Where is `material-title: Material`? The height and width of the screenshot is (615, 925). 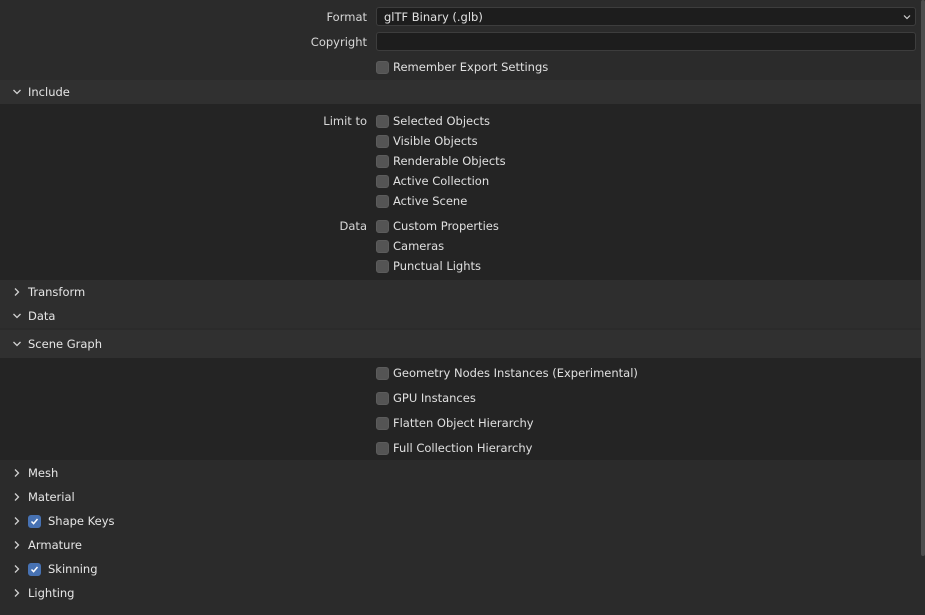
material-title: Material is located at coordinates (51, 497).